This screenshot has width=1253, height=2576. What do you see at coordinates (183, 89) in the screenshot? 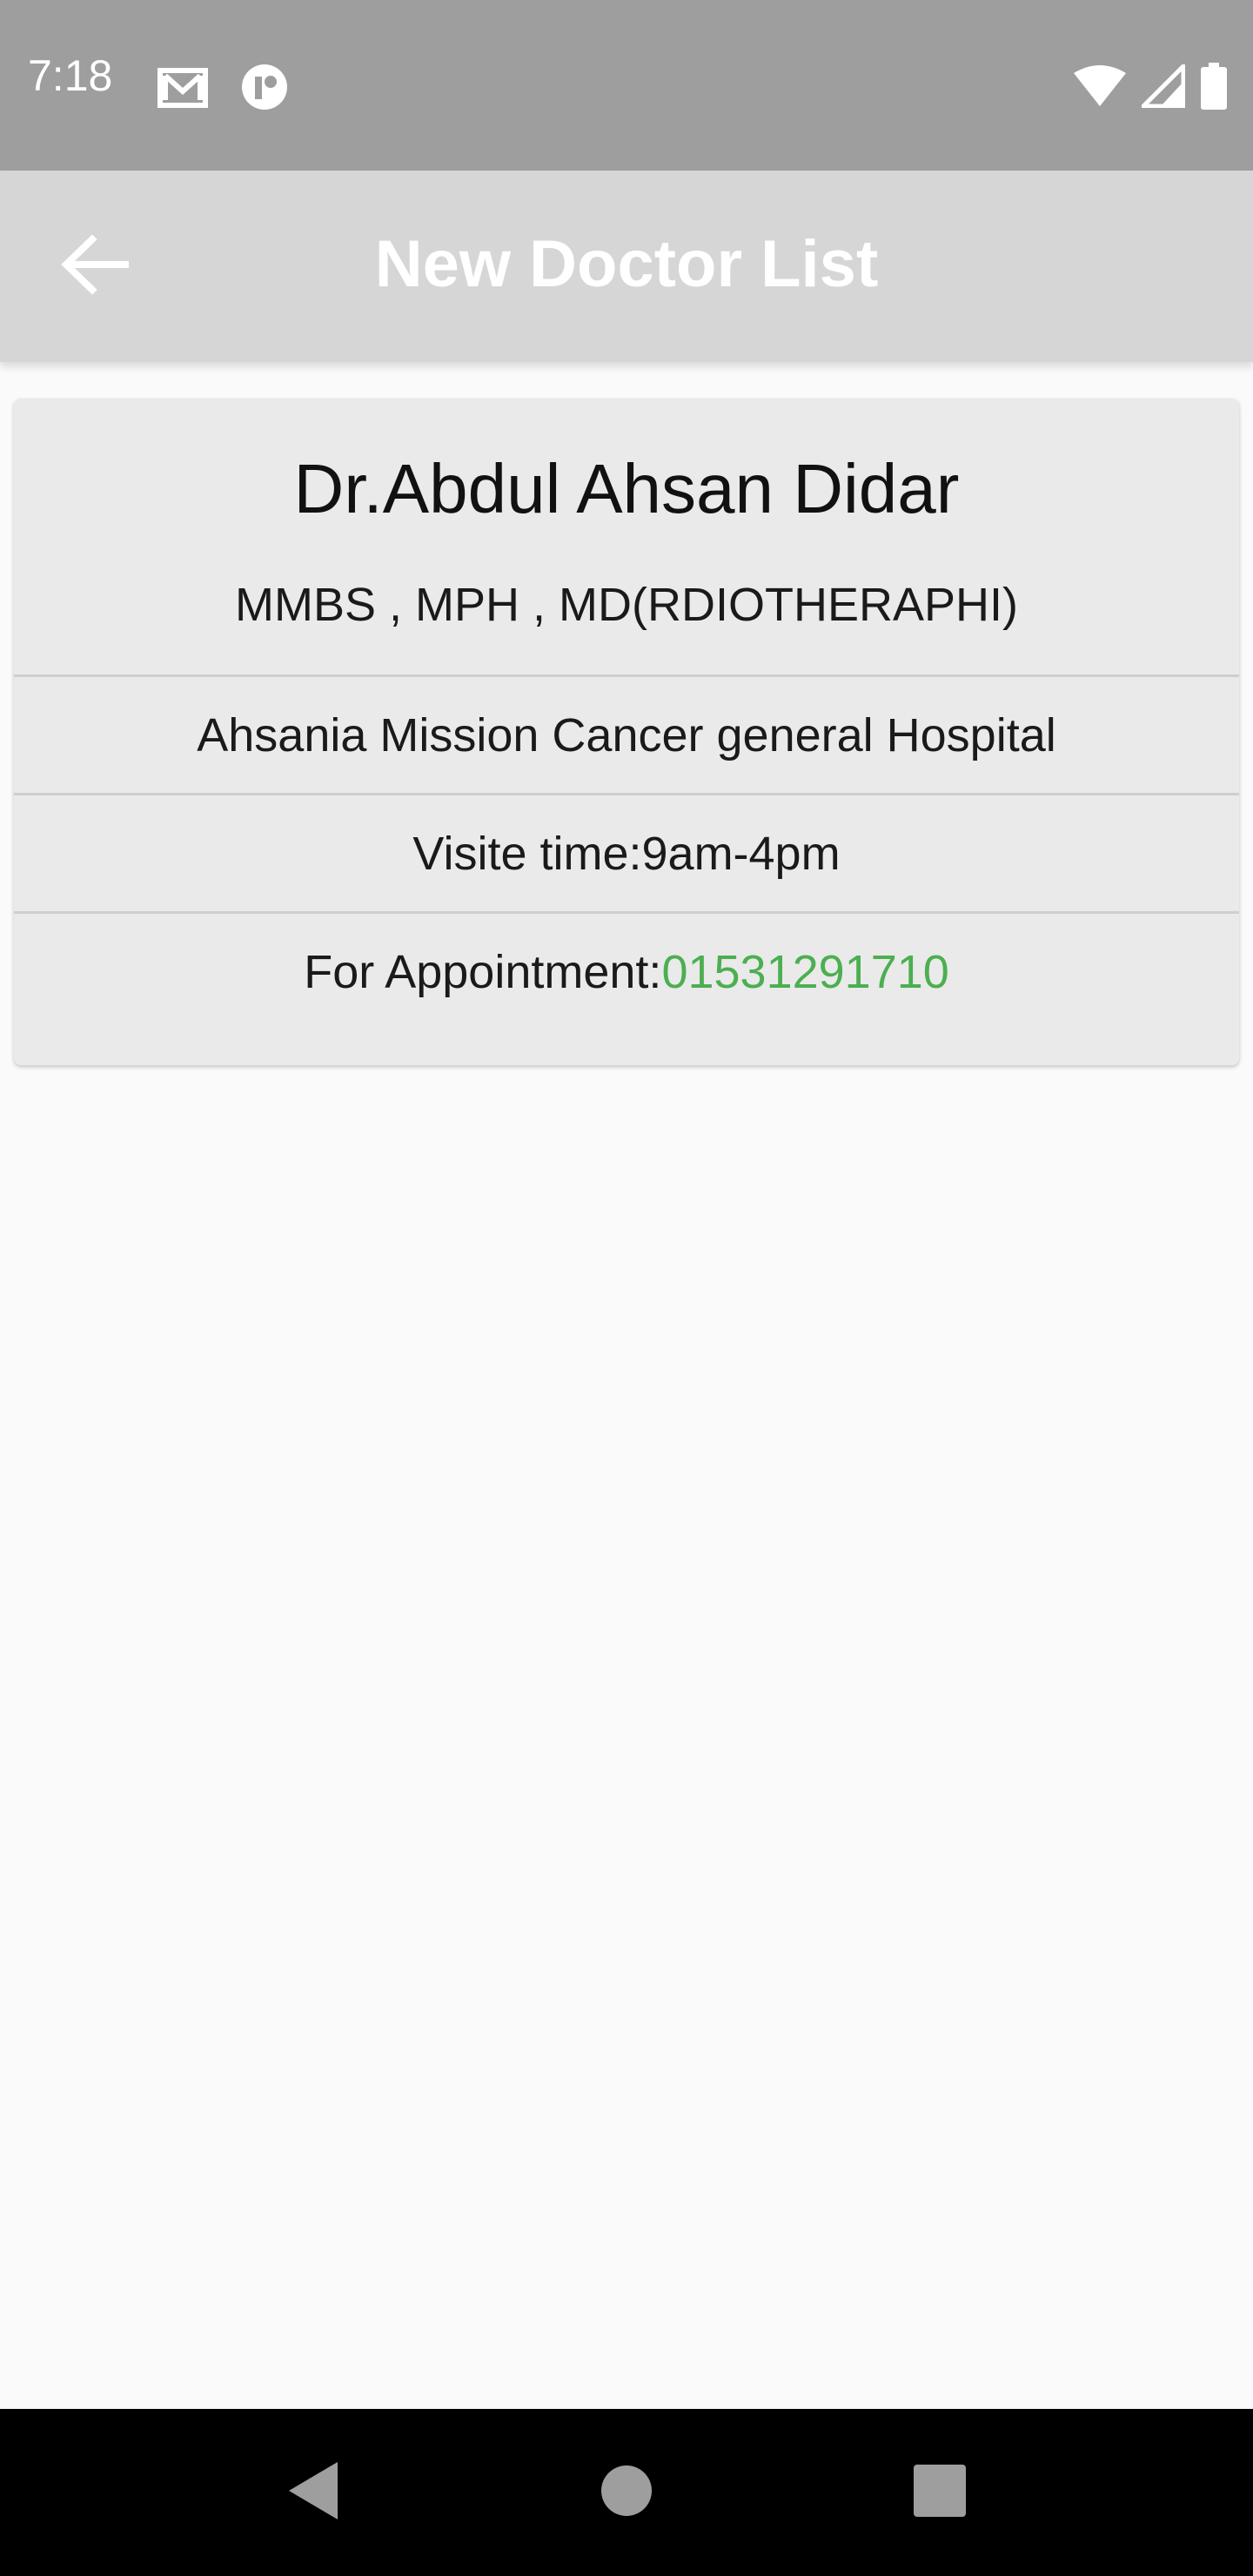
I see `gmail-icon` at bounding box center [183, 89].